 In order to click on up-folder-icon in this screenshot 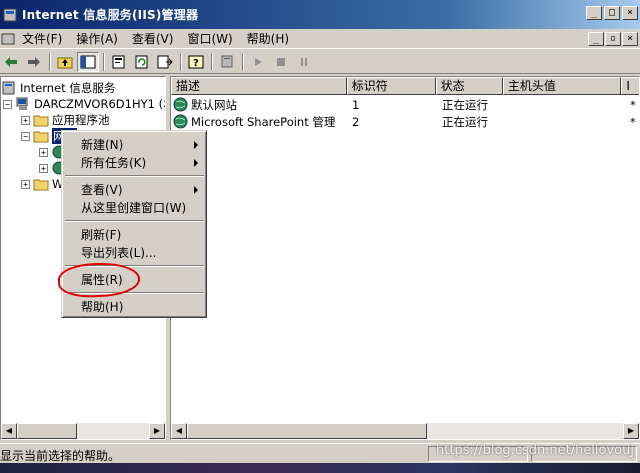, I will do `click(65, 62)`.